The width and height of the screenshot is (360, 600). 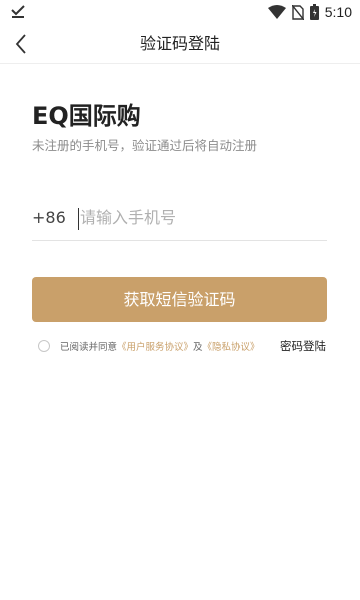 What do you see at coordinates (200, 217) in the screenshot?
I see `phone-input` at bounding box center [200, 217].